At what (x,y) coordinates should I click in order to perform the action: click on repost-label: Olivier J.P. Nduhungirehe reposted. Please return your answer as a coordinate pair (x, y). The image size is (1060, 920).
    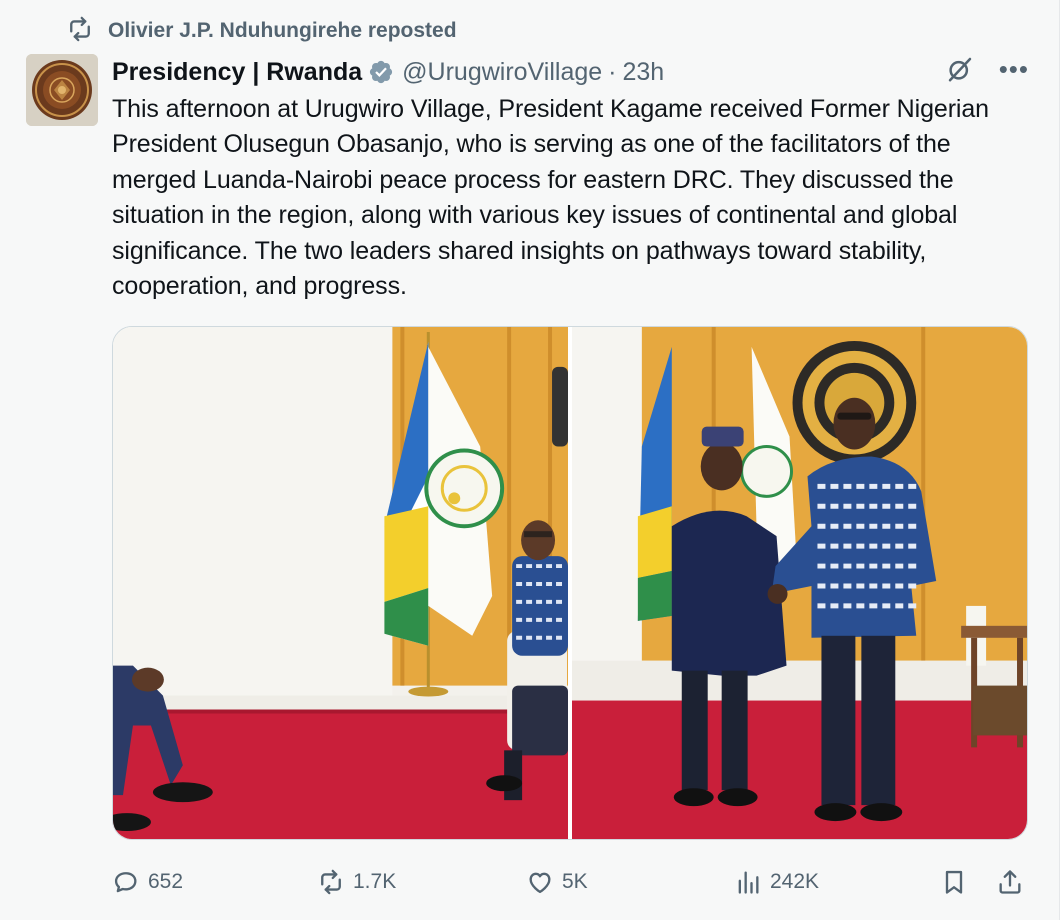
    Looking at the image, I should click on (282, 31).